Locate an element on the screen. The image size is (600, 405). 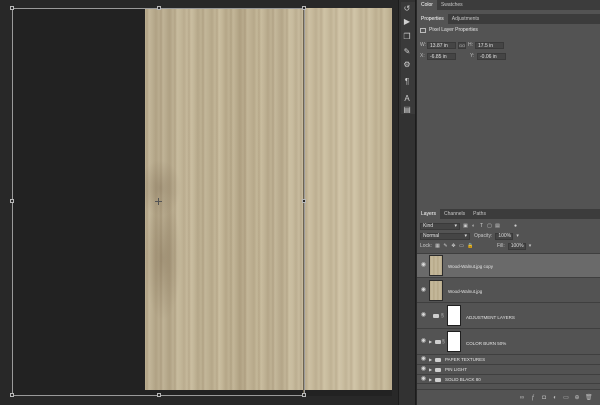
link-dimensions-icon: GO is located at coordinates (462, 45).